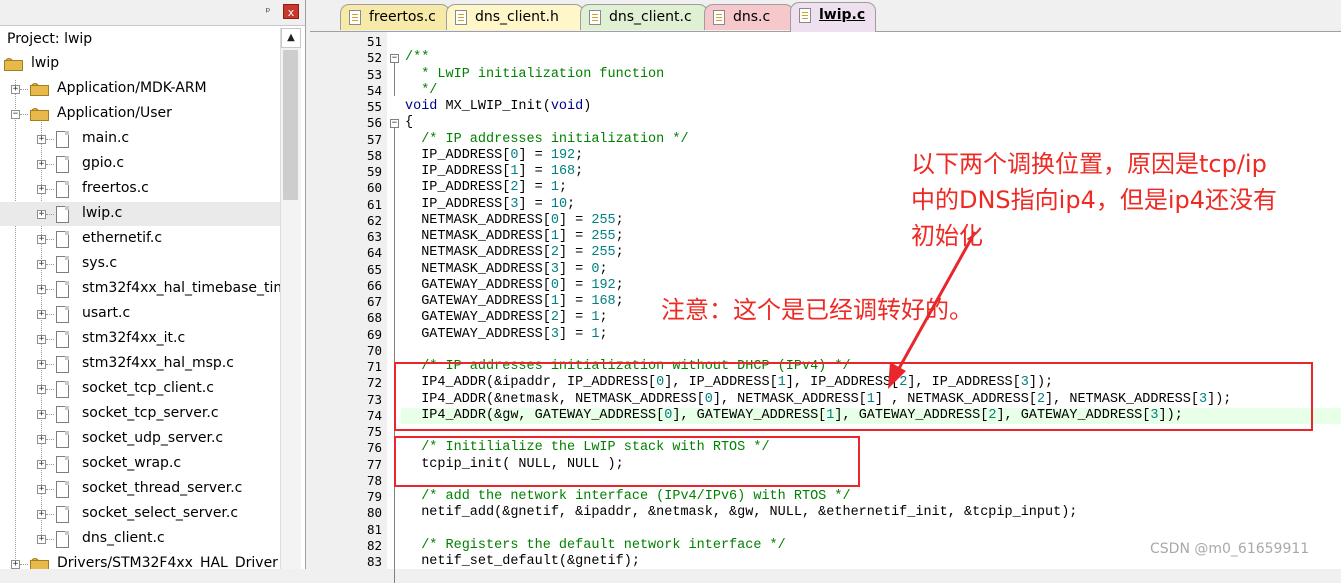  Describe the element at coordinates (842, 15) in the screenshot. I see `tab-label: lwip.c` at that location.